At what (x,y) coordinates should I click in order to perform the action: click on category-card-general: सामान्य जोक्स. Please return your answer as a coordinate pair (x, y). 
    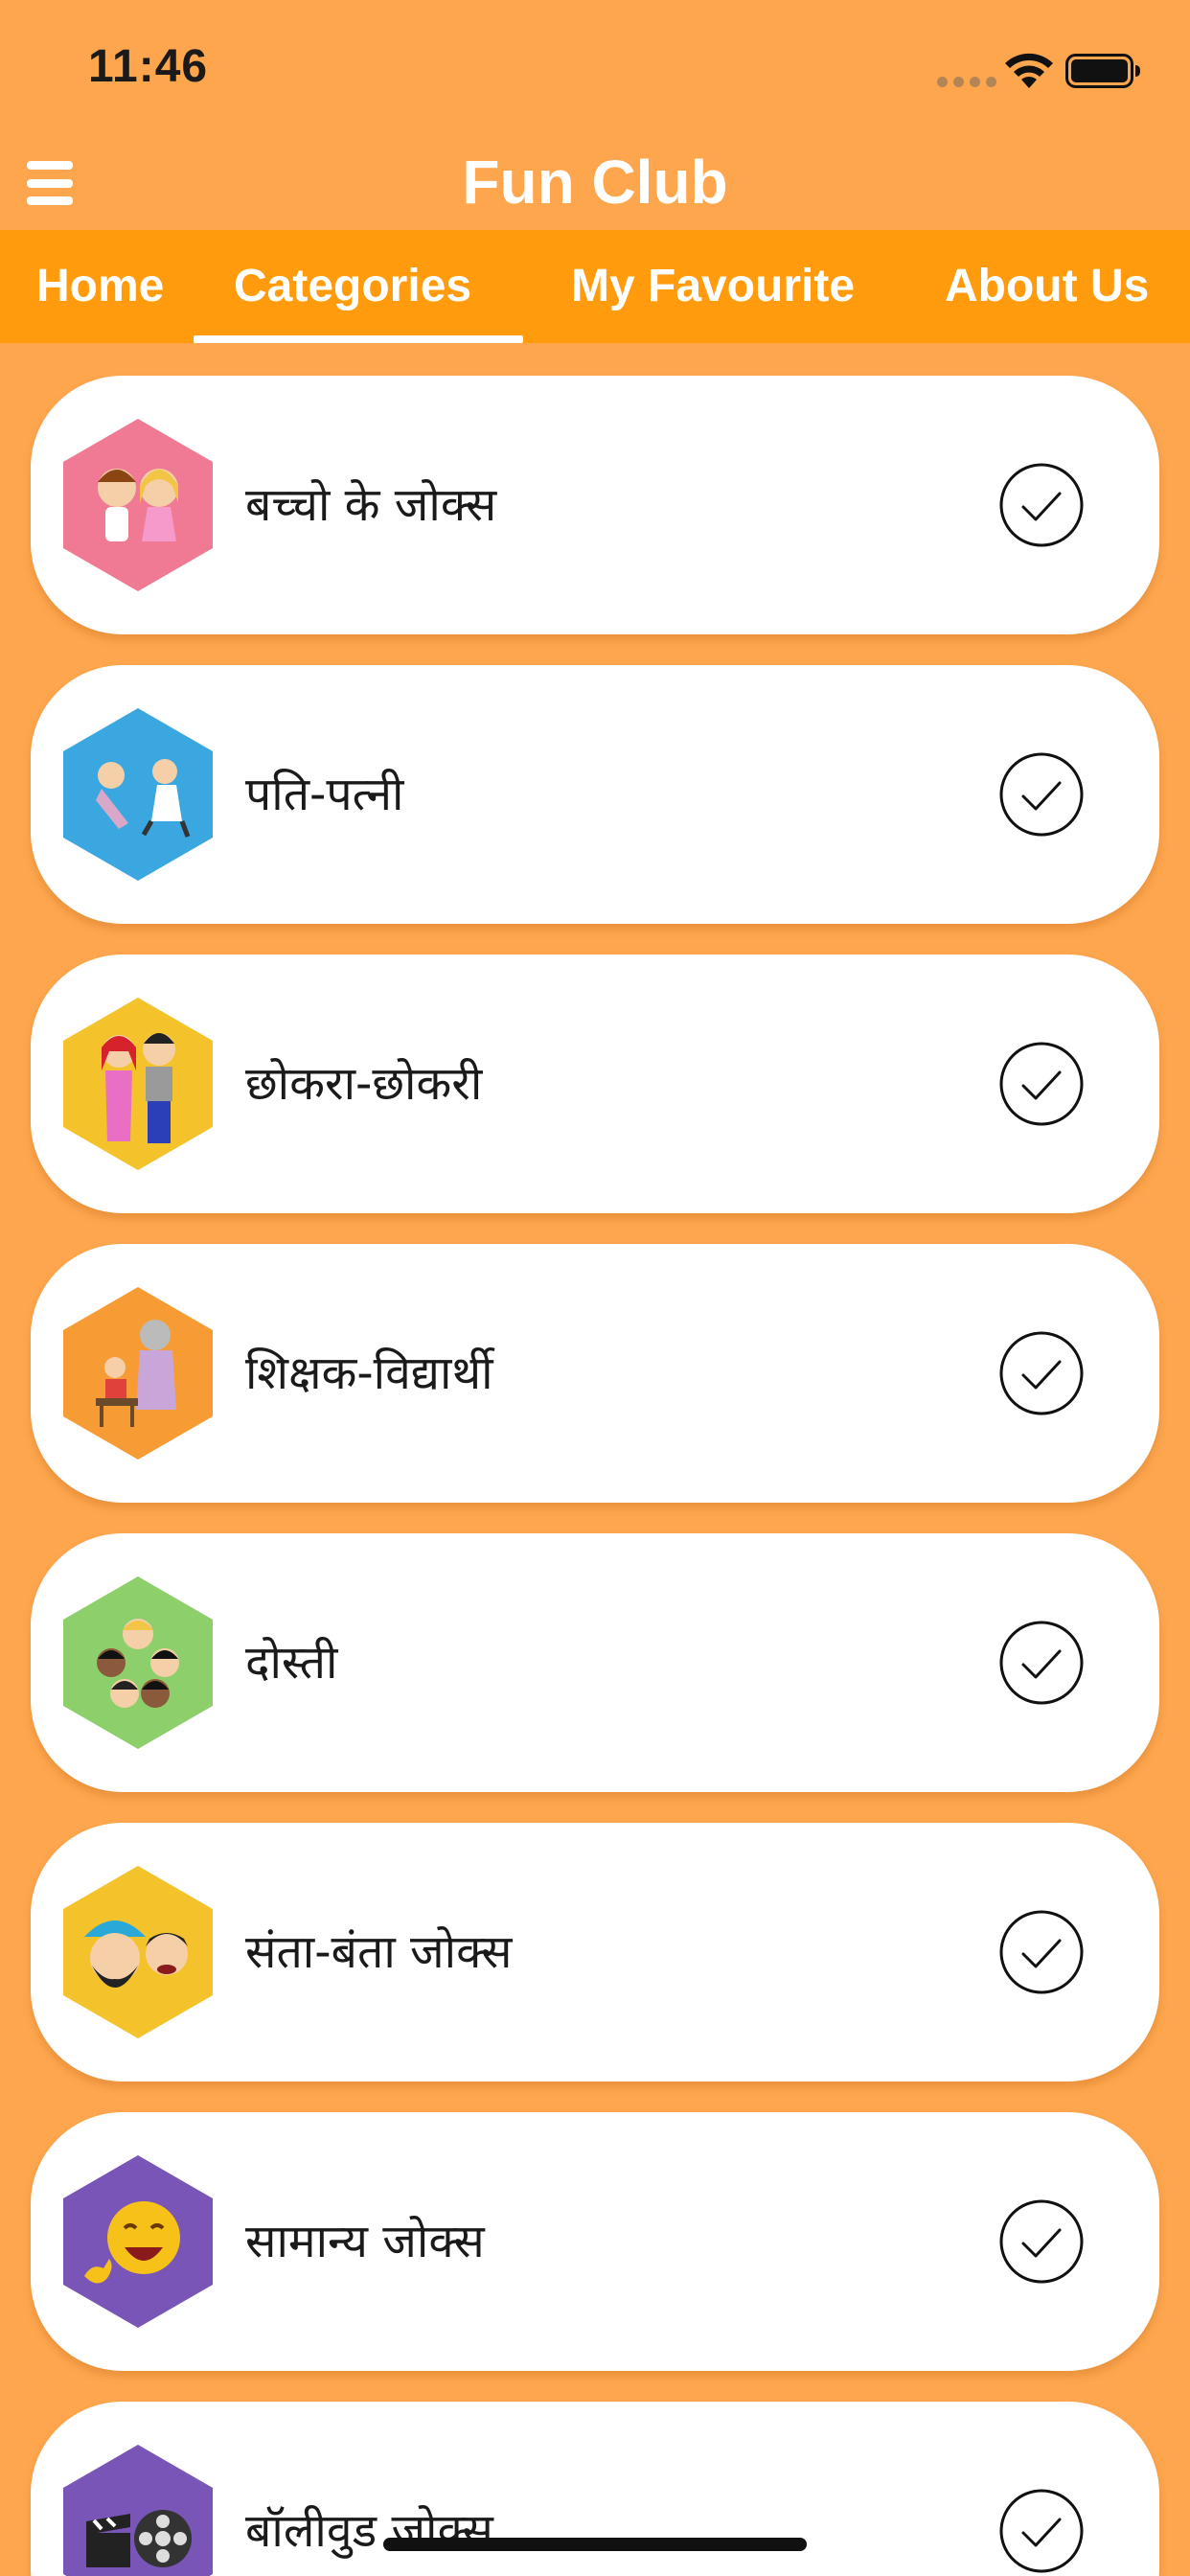
    Looking at the image, I should click on (595, 2241).